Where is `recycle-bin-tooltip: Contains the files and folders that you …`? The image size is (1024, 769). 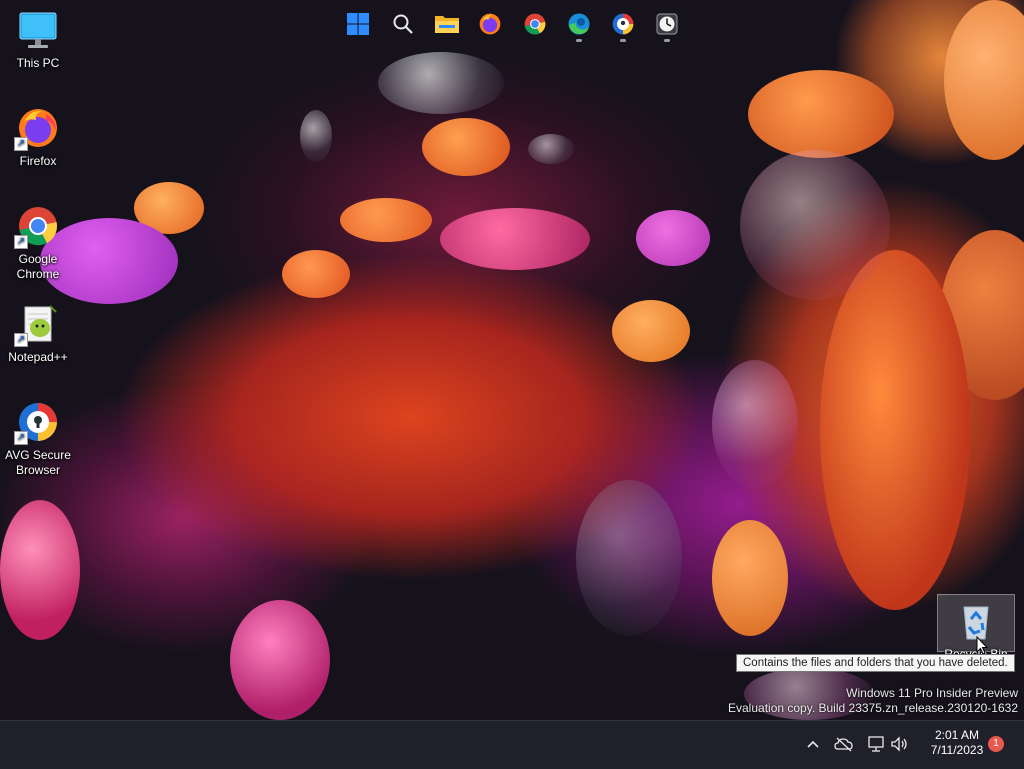 recycle-bin-tooltip: Contains the files and folders that you … is located at coordinates (875, 663).